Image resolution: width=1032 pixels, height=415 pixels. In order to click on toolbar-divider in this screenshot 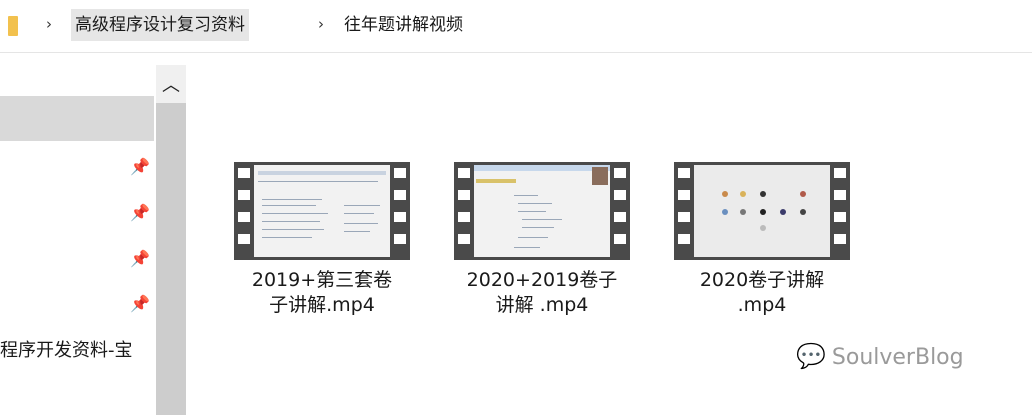, I will do `click(516, 52)`.